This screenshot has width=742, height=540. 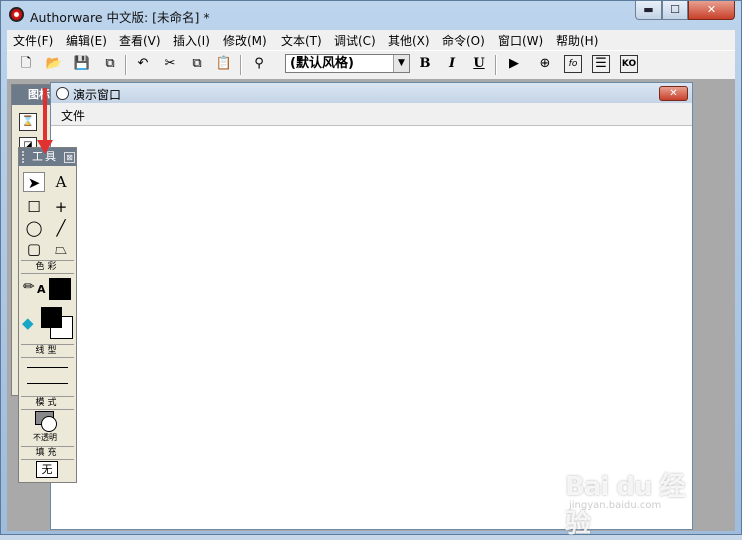 I want to click on paint-bucket-icon: ◆, so click(x=28, y=323).